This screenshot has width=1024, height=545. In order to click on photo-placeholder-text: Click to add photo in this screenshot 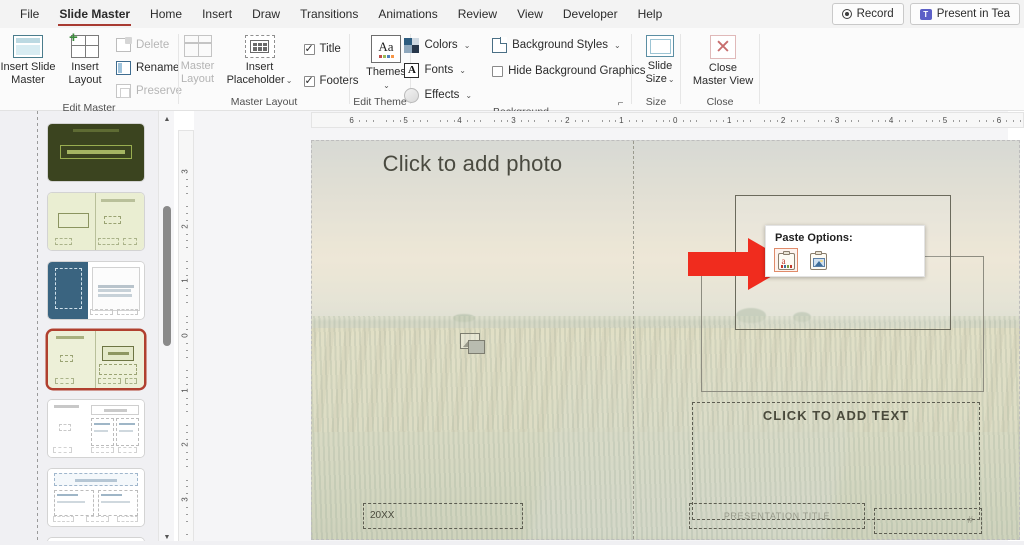, I will do `click(472, 163)`.